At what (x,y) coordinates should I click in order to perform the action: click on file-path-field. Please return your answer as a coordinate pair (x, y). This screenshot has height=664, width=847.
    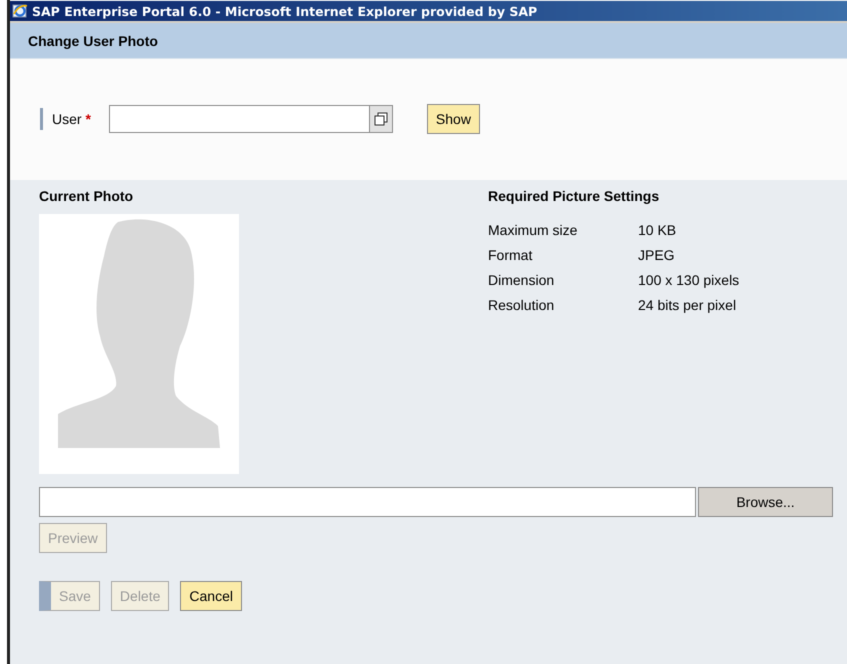
    Looking at the image, I should click on (367, 502).